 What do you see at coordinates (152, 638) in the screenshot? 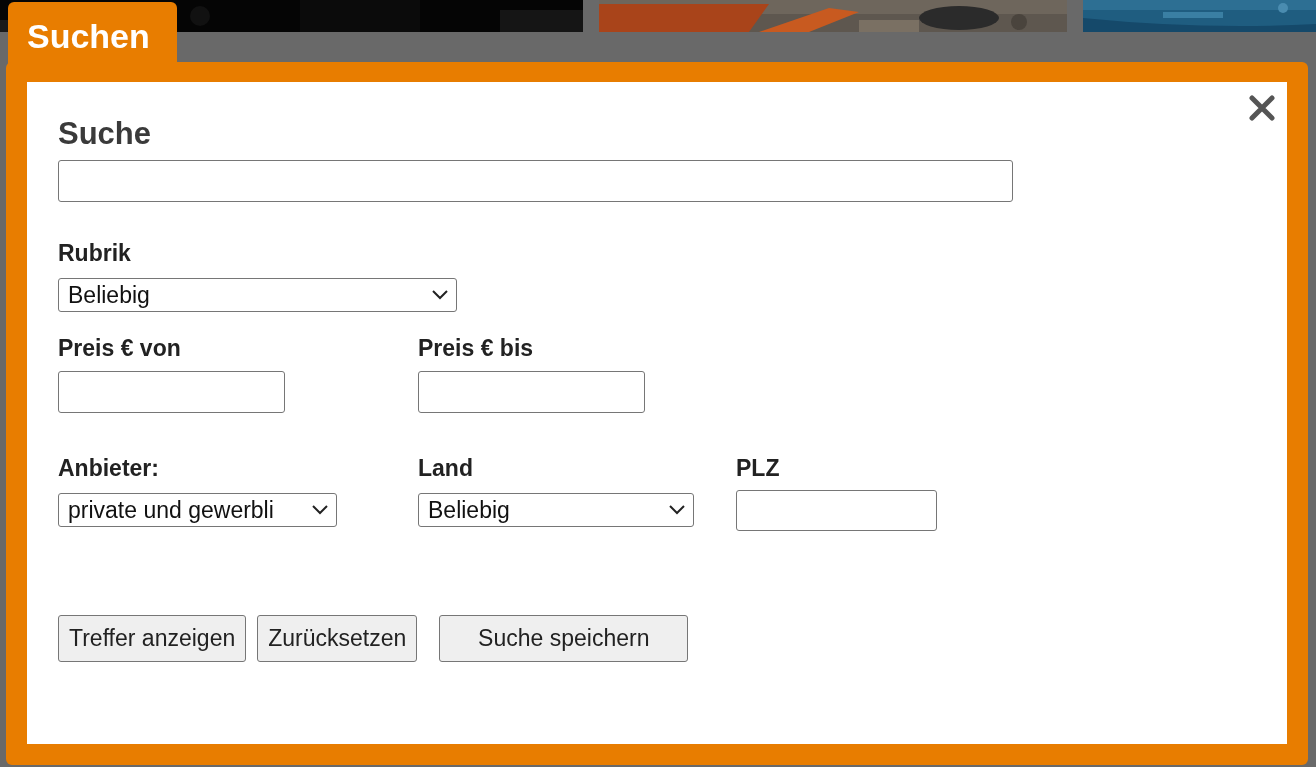
I see `search-button: Treffer anzeigen` at bounding box center [152, 638].